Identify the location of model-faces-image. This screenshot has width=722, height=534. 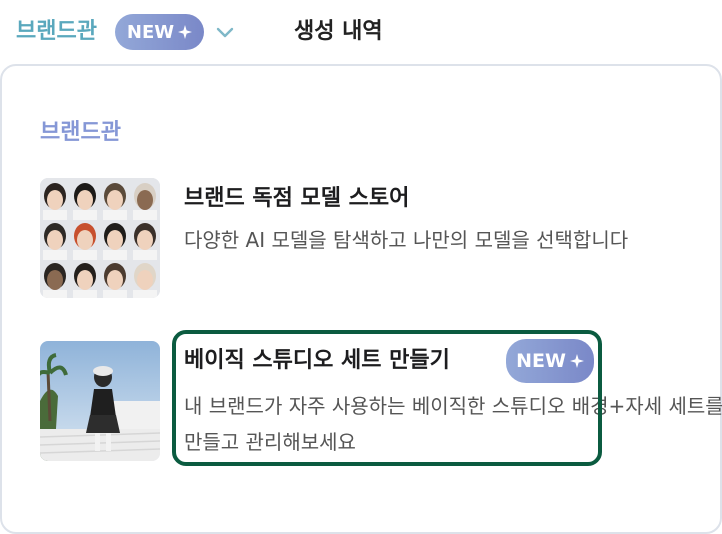
(100, 238).